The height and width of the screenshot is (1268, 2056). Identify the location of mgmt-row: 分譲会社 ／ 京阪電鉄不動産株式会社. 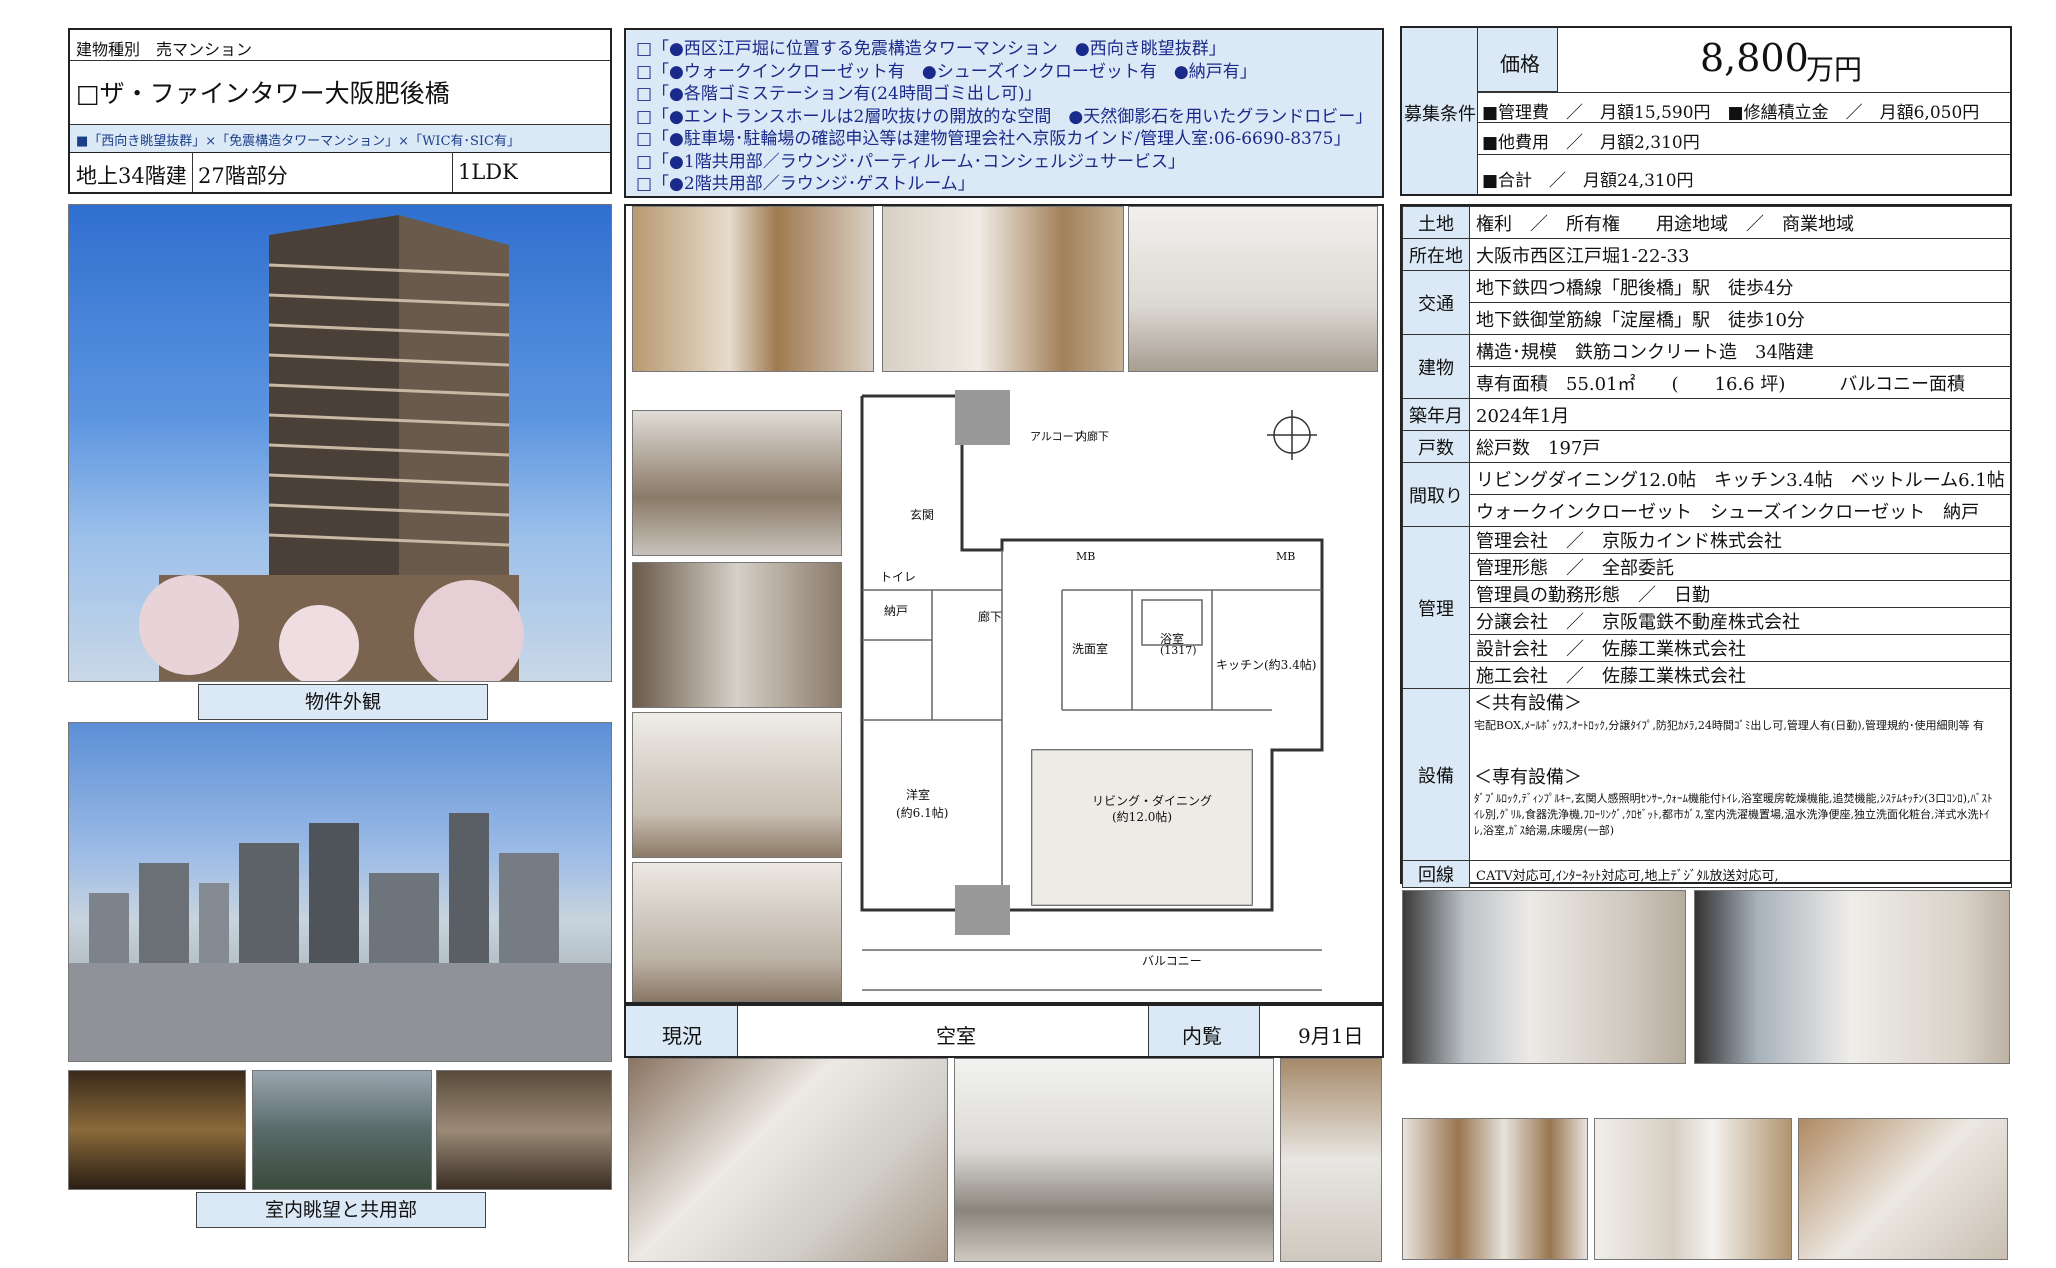
(1740, 621).